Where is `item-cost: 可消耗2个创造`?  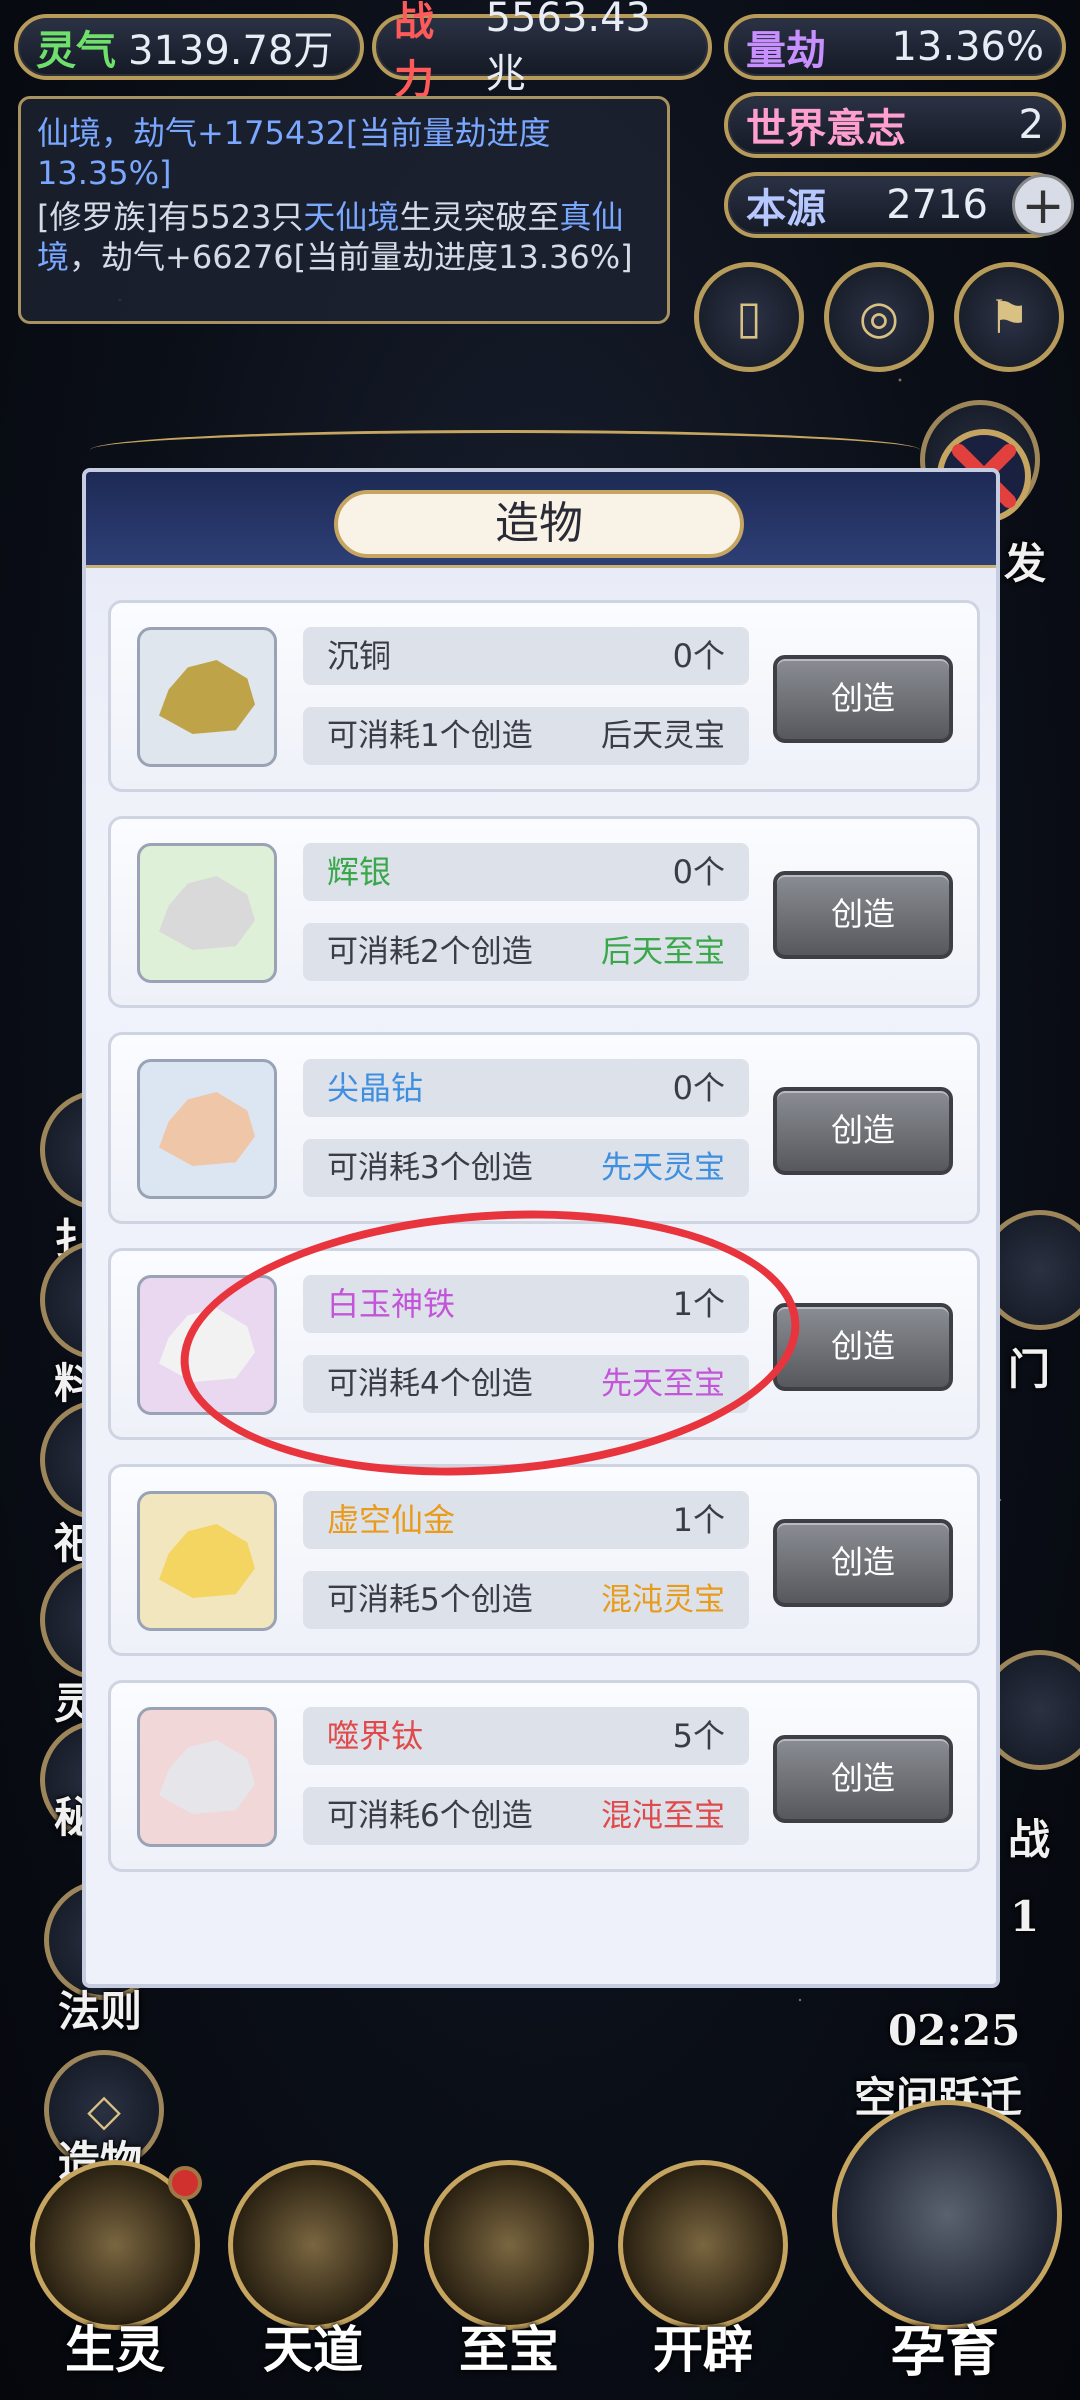 item-cost: 可消耗2个创造 is located at coordinates (430, 952).